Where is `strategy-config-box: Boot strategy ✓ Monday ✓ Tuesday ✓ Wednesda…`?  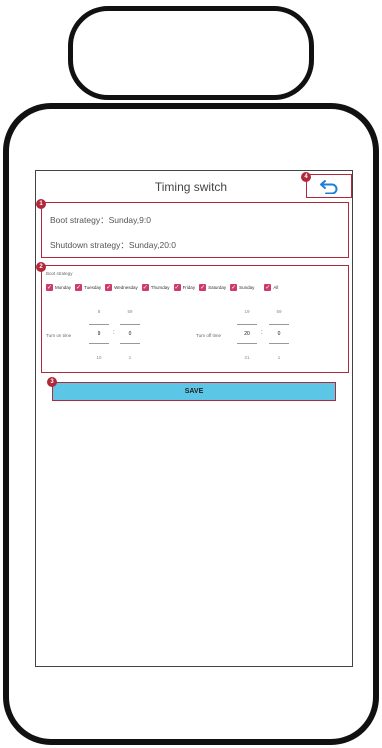 strategy-config-box: Boot strategy ✓ Monday ✓ Tuesday ✓ Wednesda… is located at coordinates (195, 319).